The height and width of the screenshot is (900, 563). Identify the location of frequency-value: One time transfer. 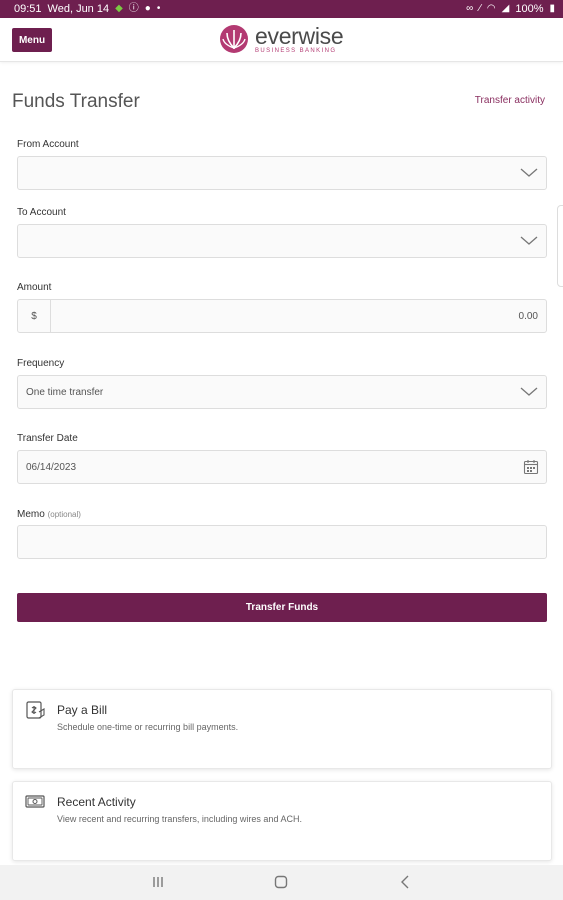
(65, 392).